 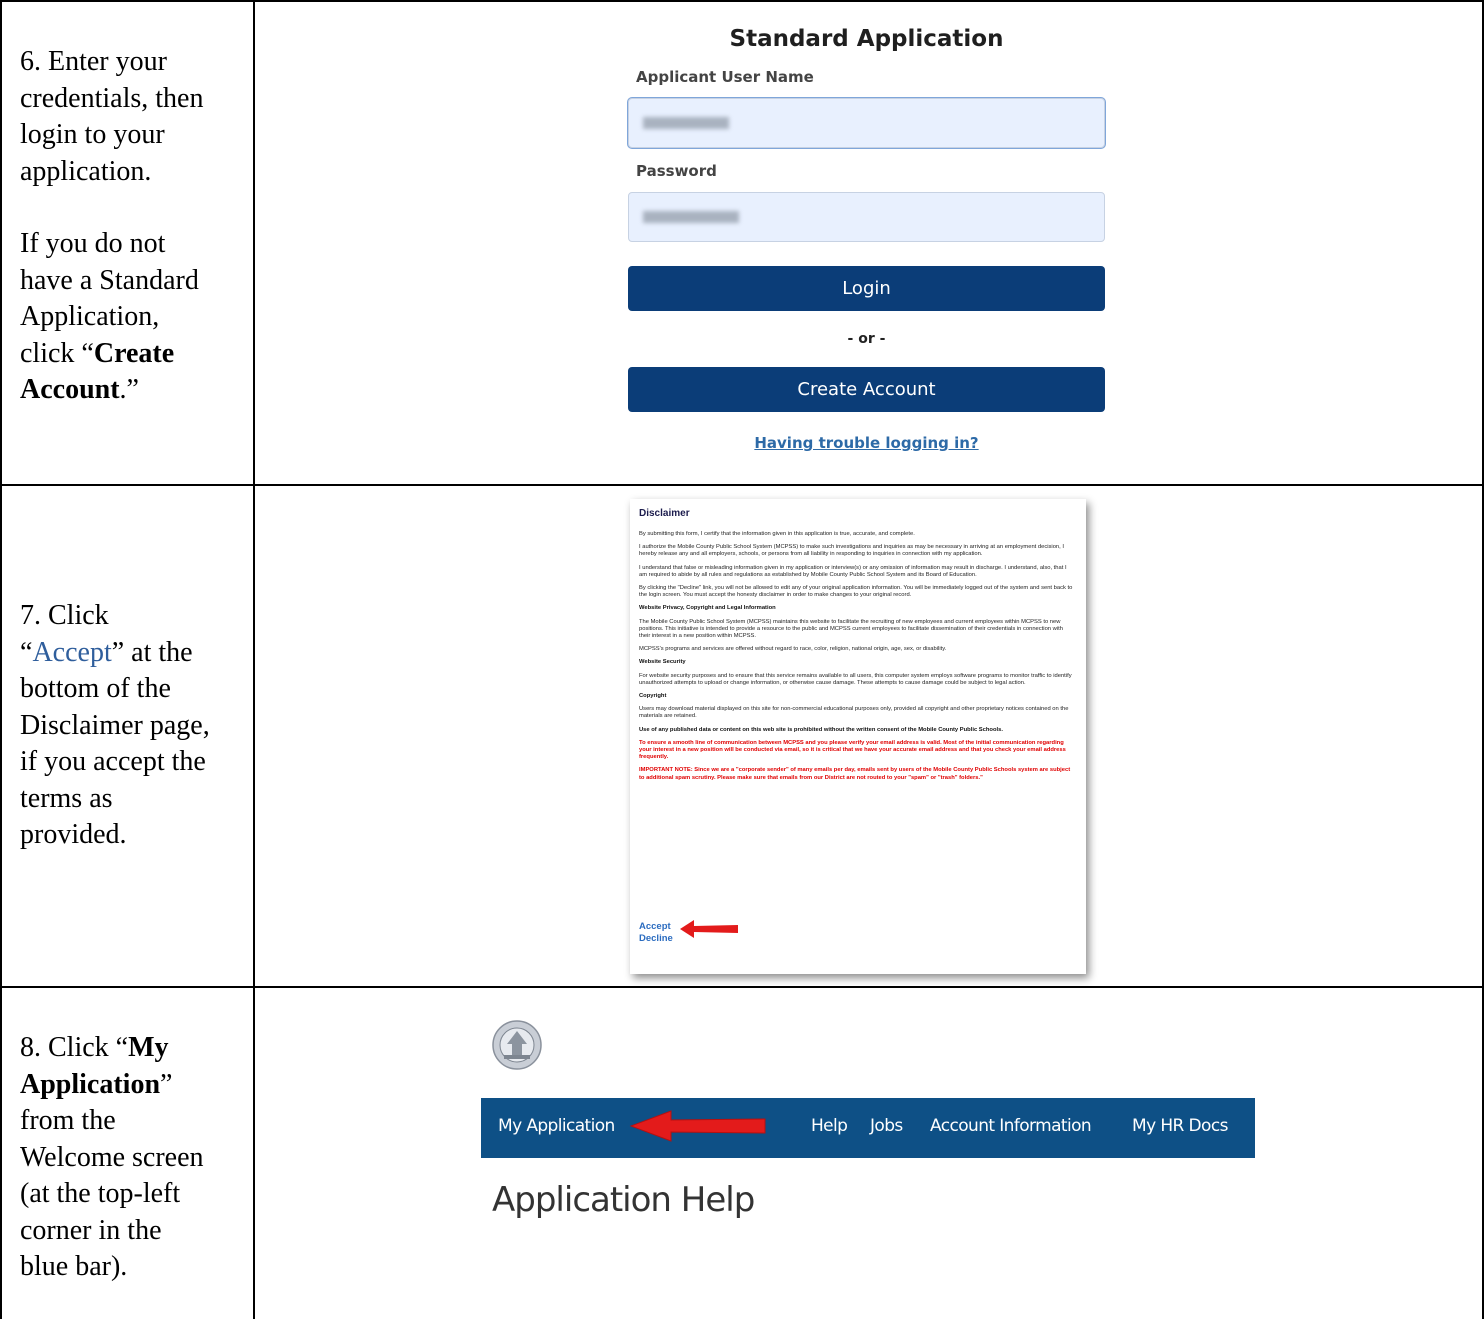 I want to click on step-7-line-4: Disclaimer page,, so click(x=115, y=725).